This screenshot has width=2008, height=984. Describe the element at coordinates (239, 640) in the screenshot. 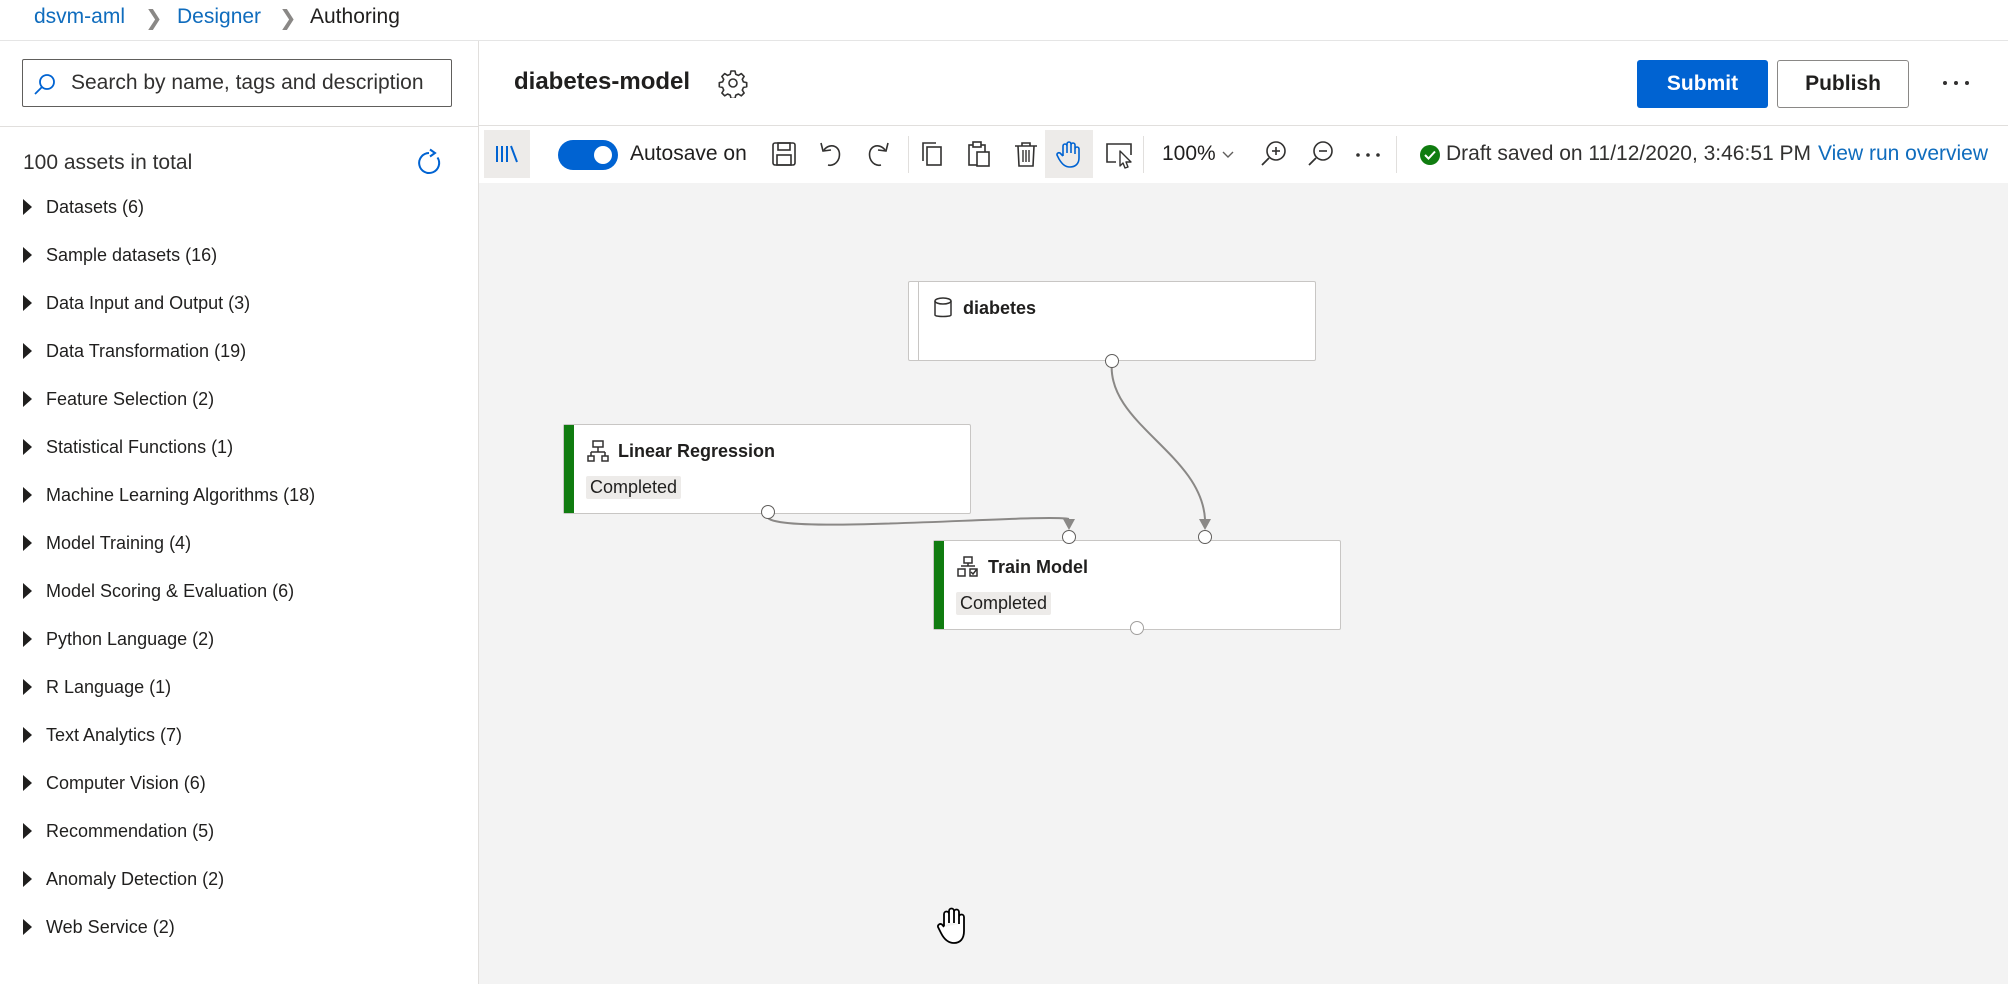

I see `category-item: Python Language (2)` at that location.